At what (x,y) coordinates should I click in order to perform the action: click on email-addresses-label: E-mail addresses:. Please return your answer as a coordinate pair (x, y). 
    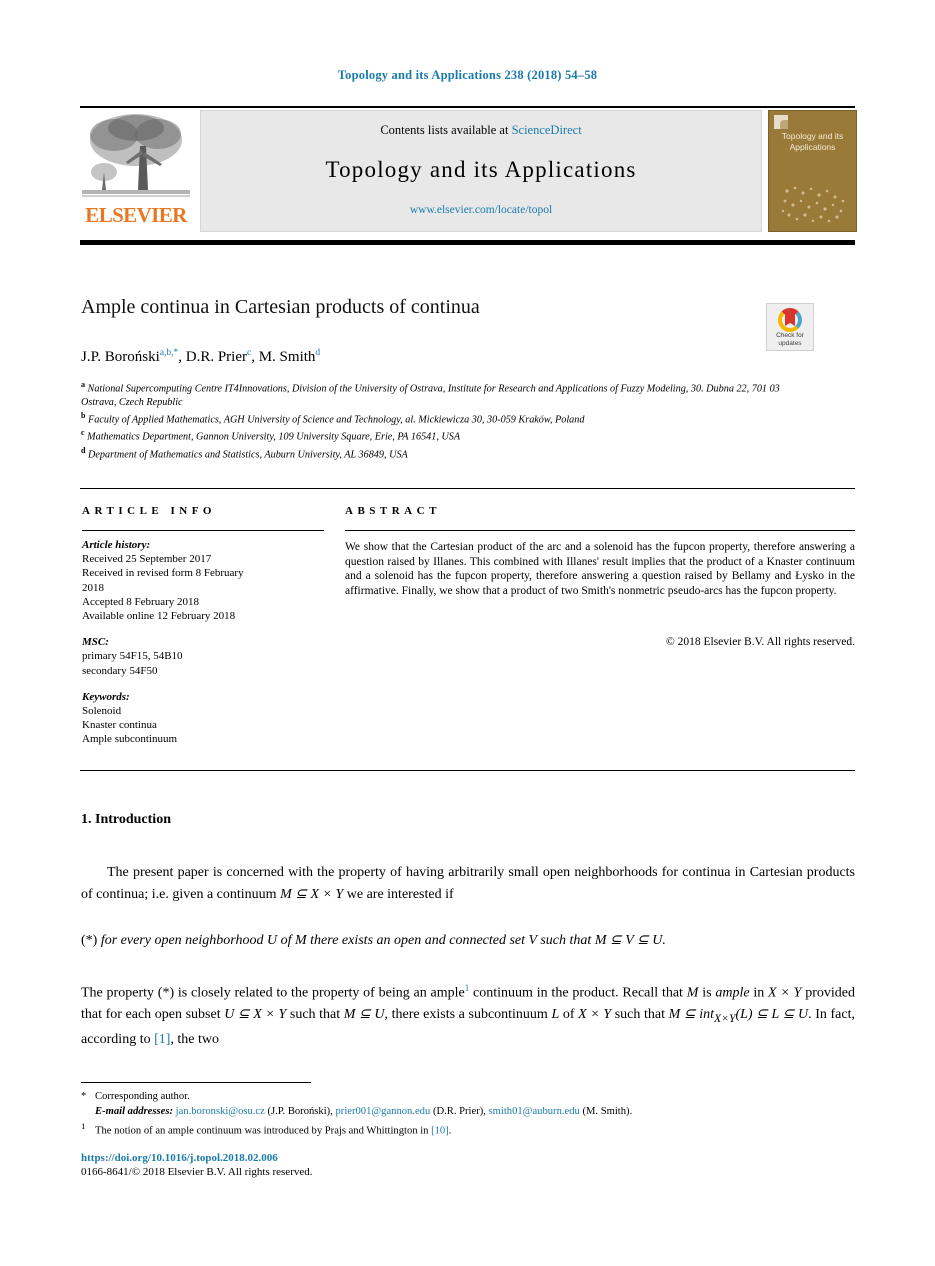
    Looking at the image, I should click on (134, 1111).